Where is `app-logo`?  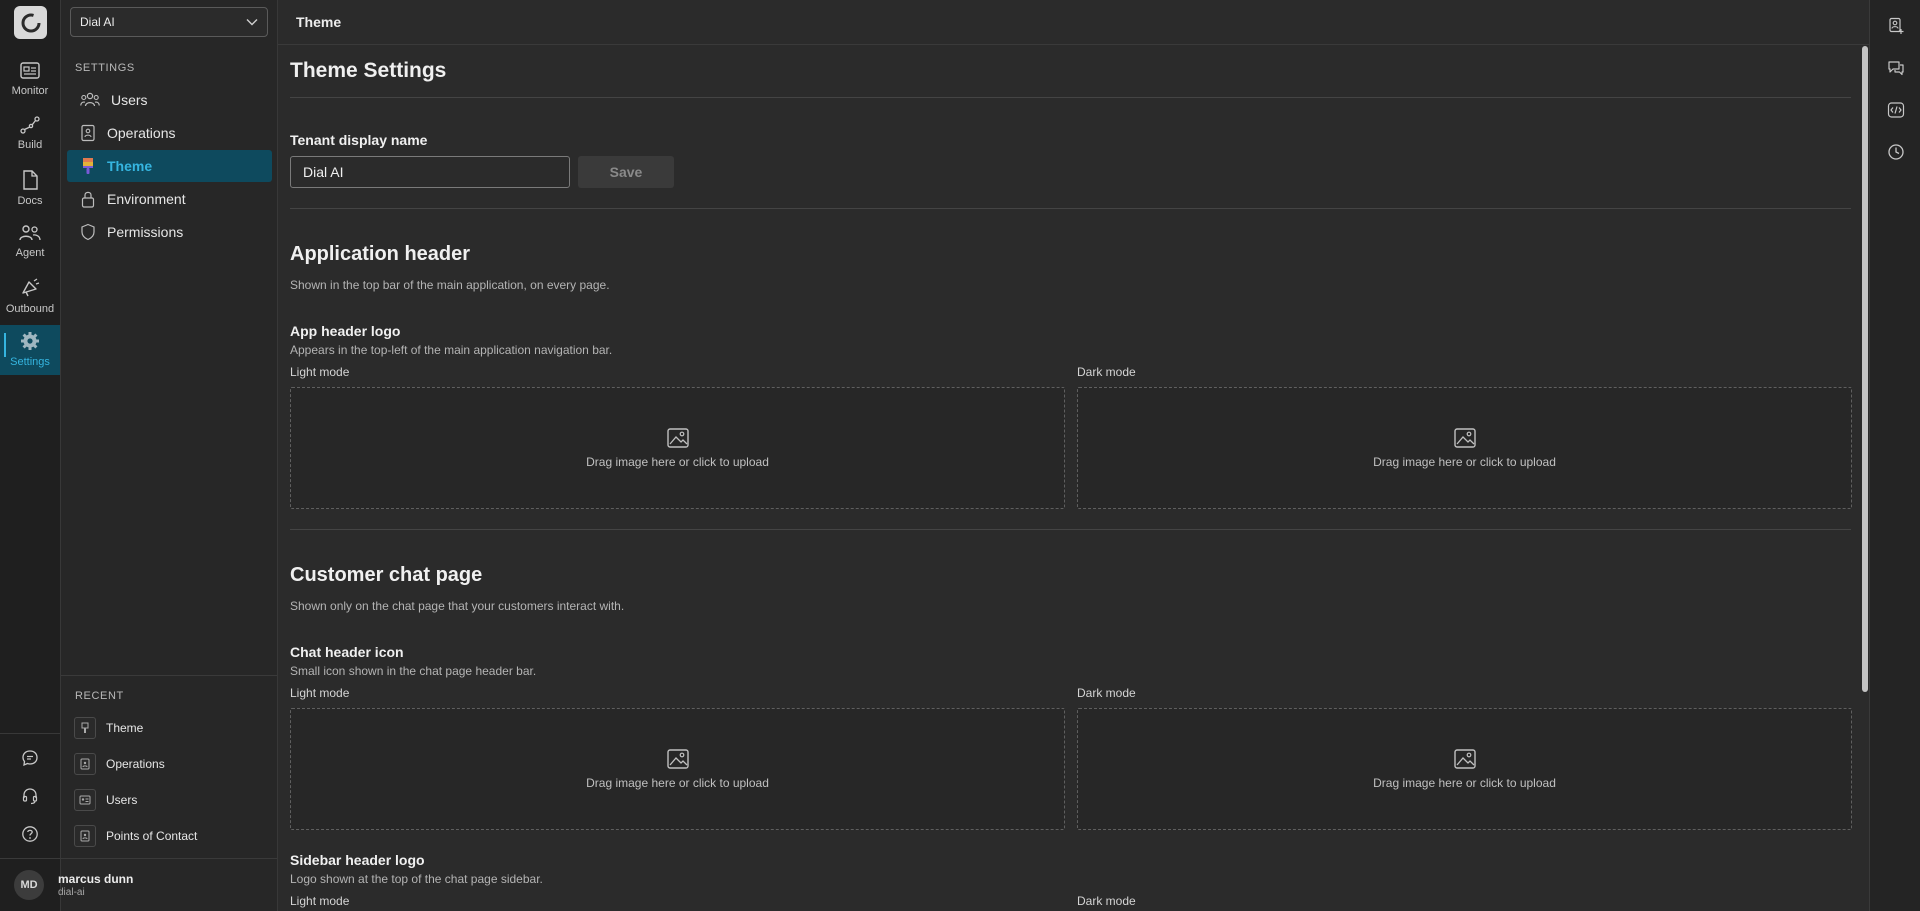
app-logo is located at coordinates (30, 22).